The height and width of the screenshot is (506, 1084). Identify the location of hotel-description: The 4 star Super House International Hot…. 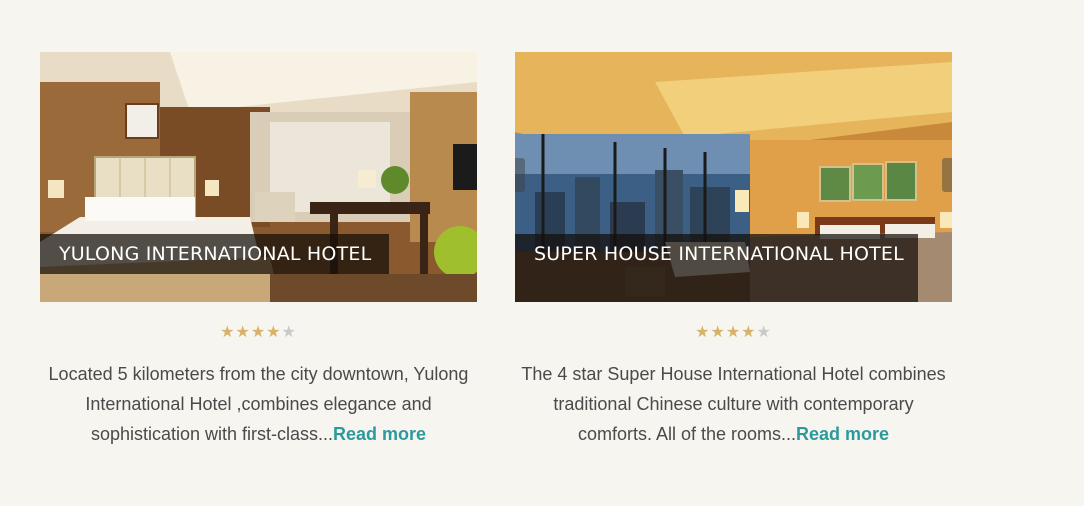
(733, 404).